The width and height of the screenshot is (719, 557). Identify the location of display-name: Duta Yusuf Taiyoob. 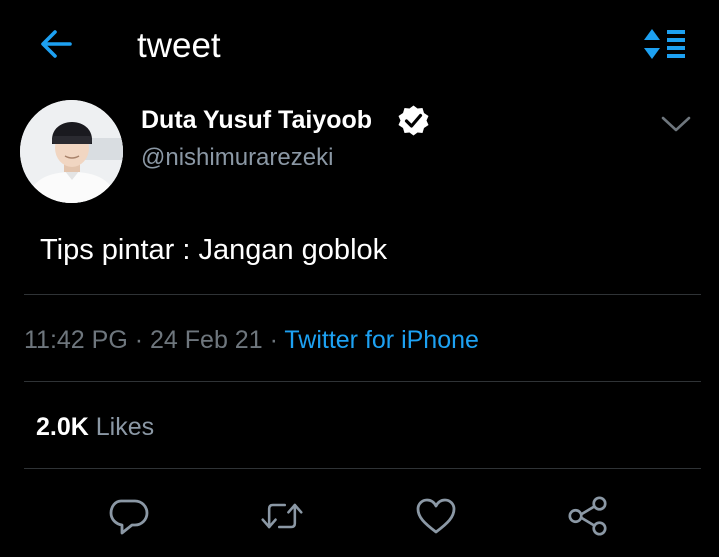
(256, 120).